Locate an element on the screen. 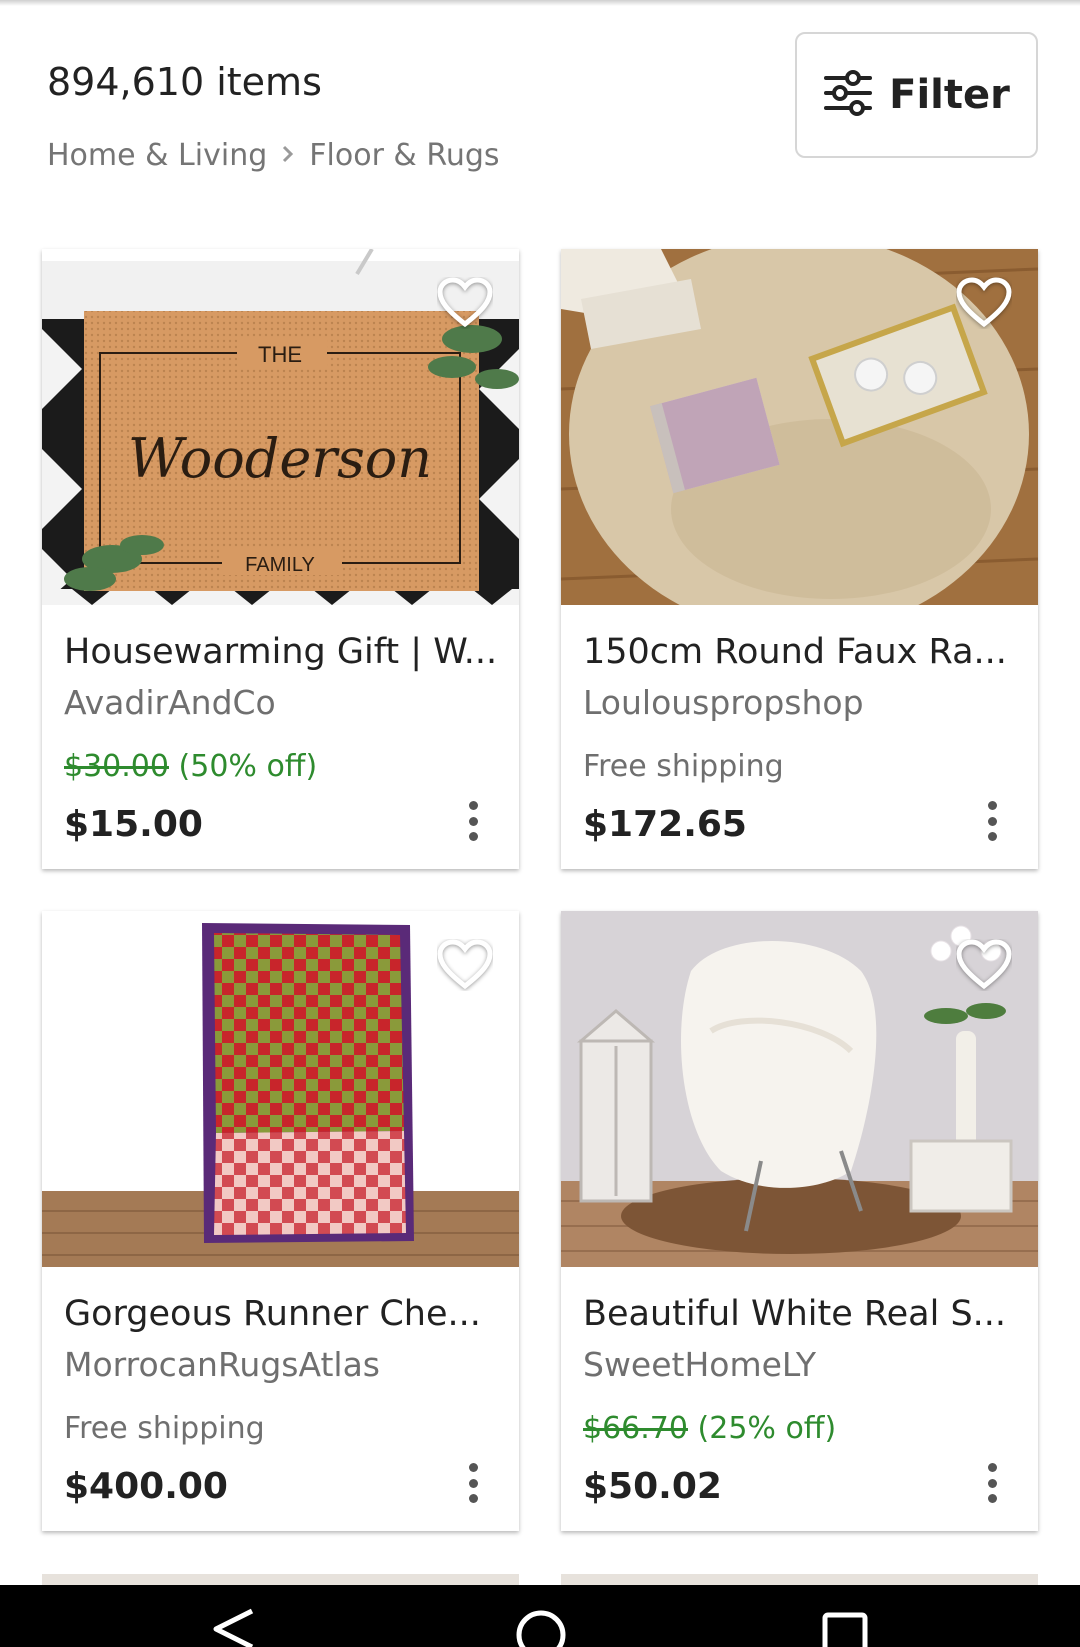 The height and width of the screenshot is (1647, 1080). shop-name: MorrocanRugsAtlas is located at coordinates (222, 1364).